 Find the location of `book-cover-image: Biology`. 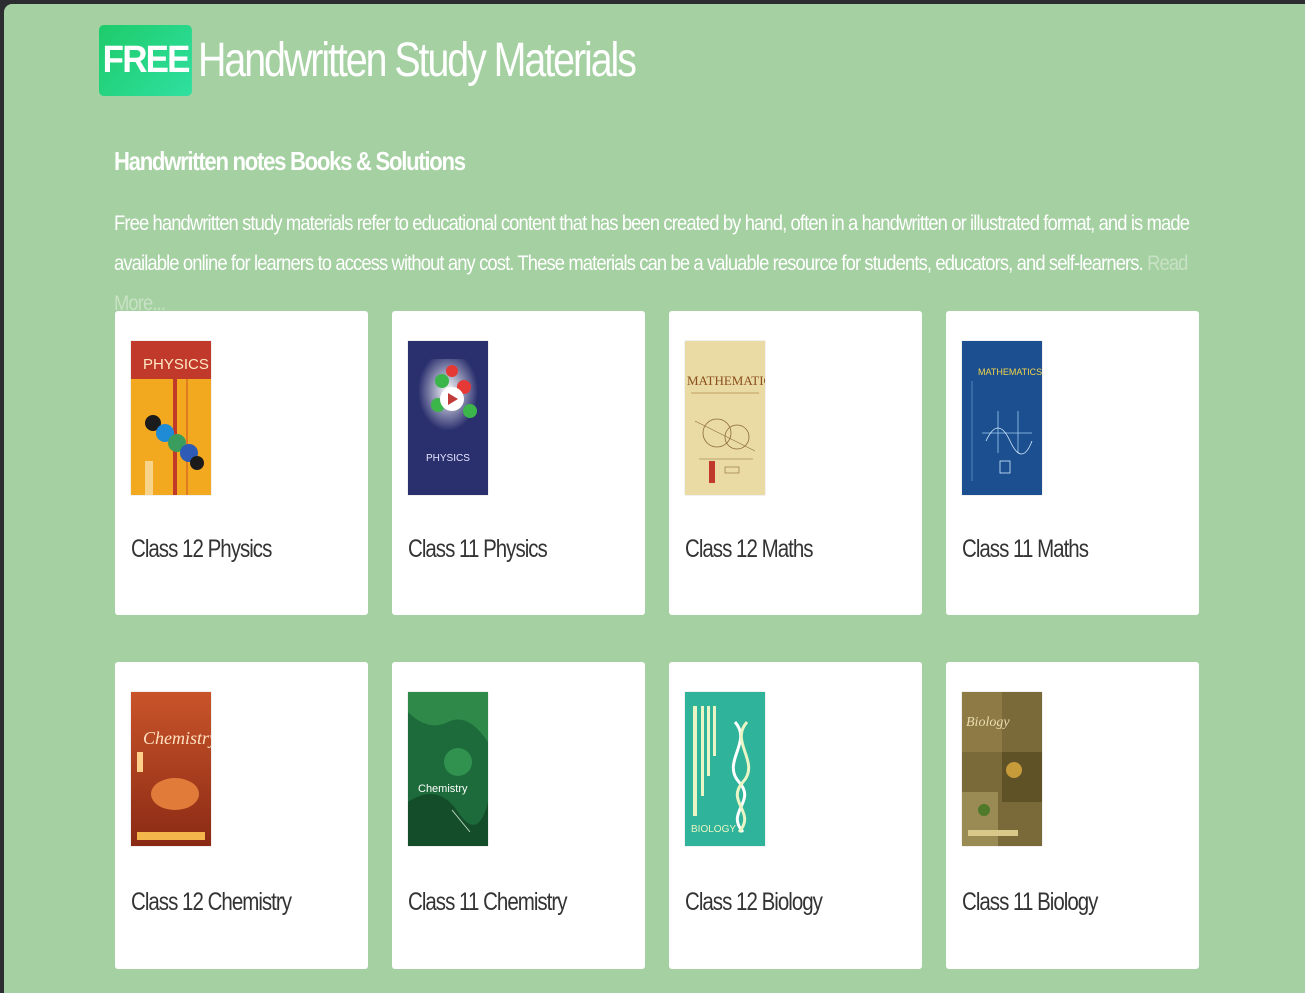

book-cover-image: Biology is located at coordinates (1002, 769).